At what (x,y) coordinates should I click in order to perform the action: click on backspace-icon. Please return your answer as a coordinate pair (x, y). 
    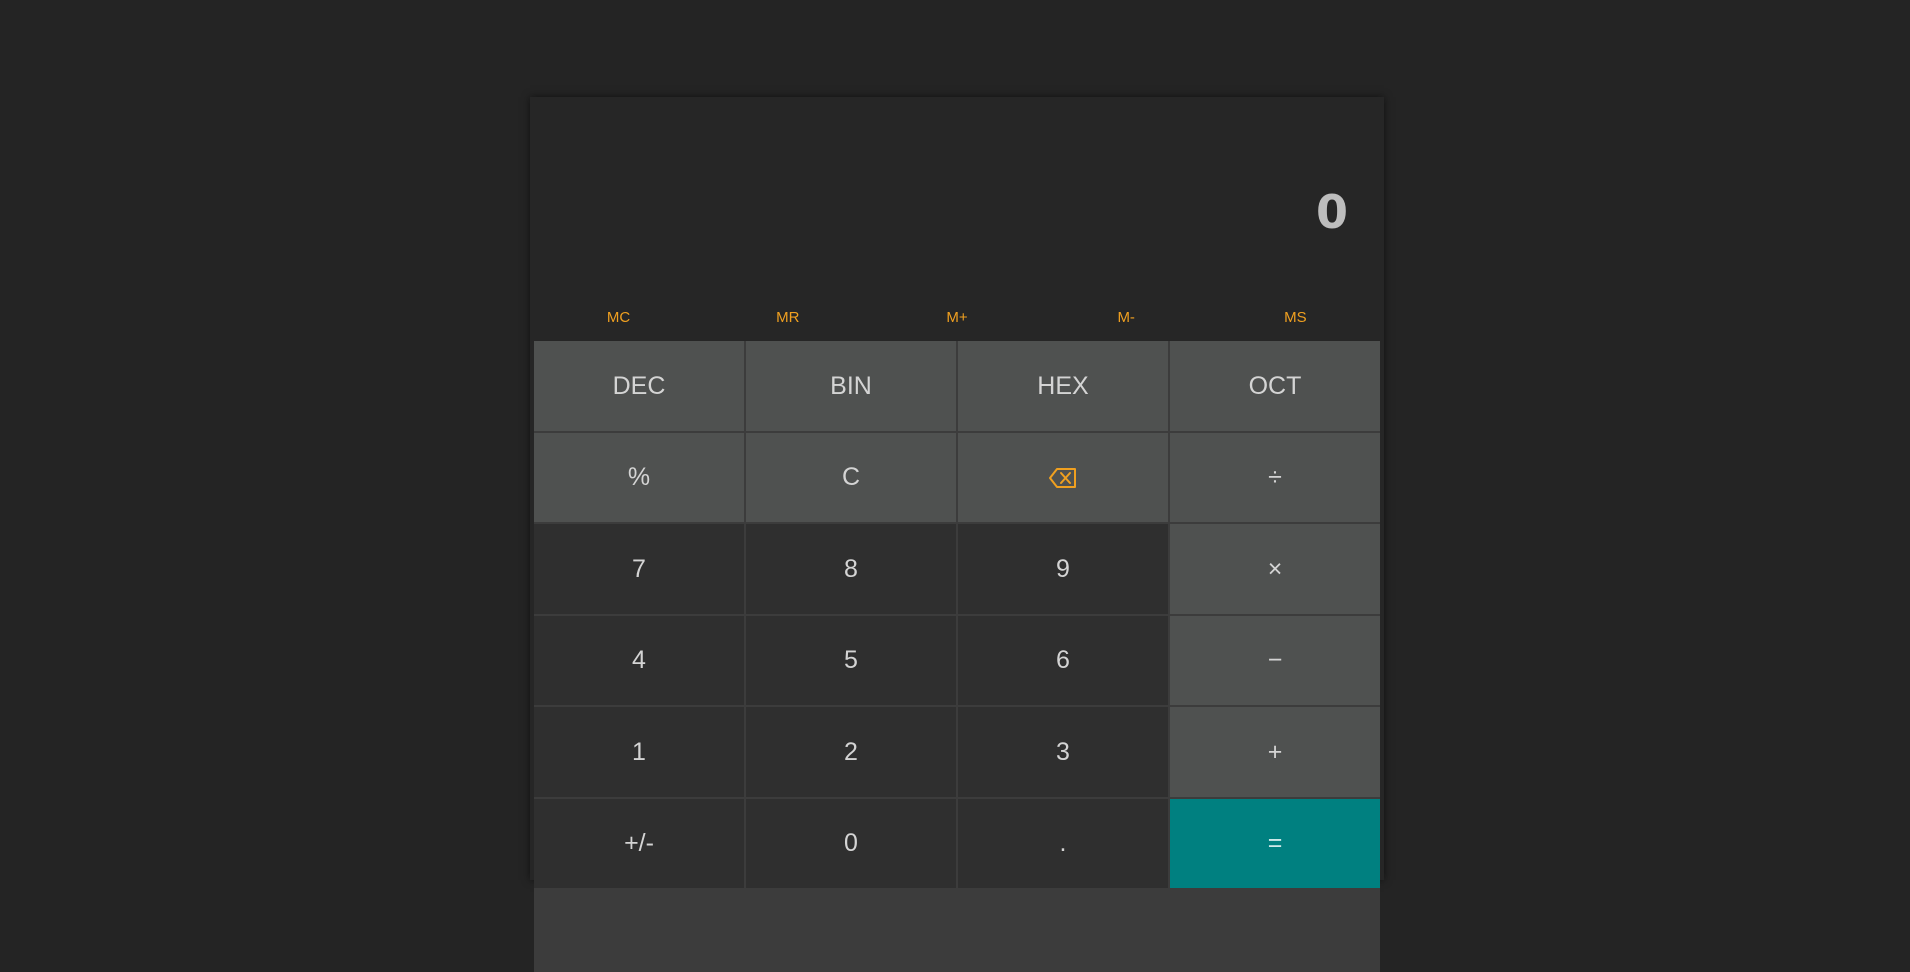
    Looking at the image, I should click on (1063, 478).